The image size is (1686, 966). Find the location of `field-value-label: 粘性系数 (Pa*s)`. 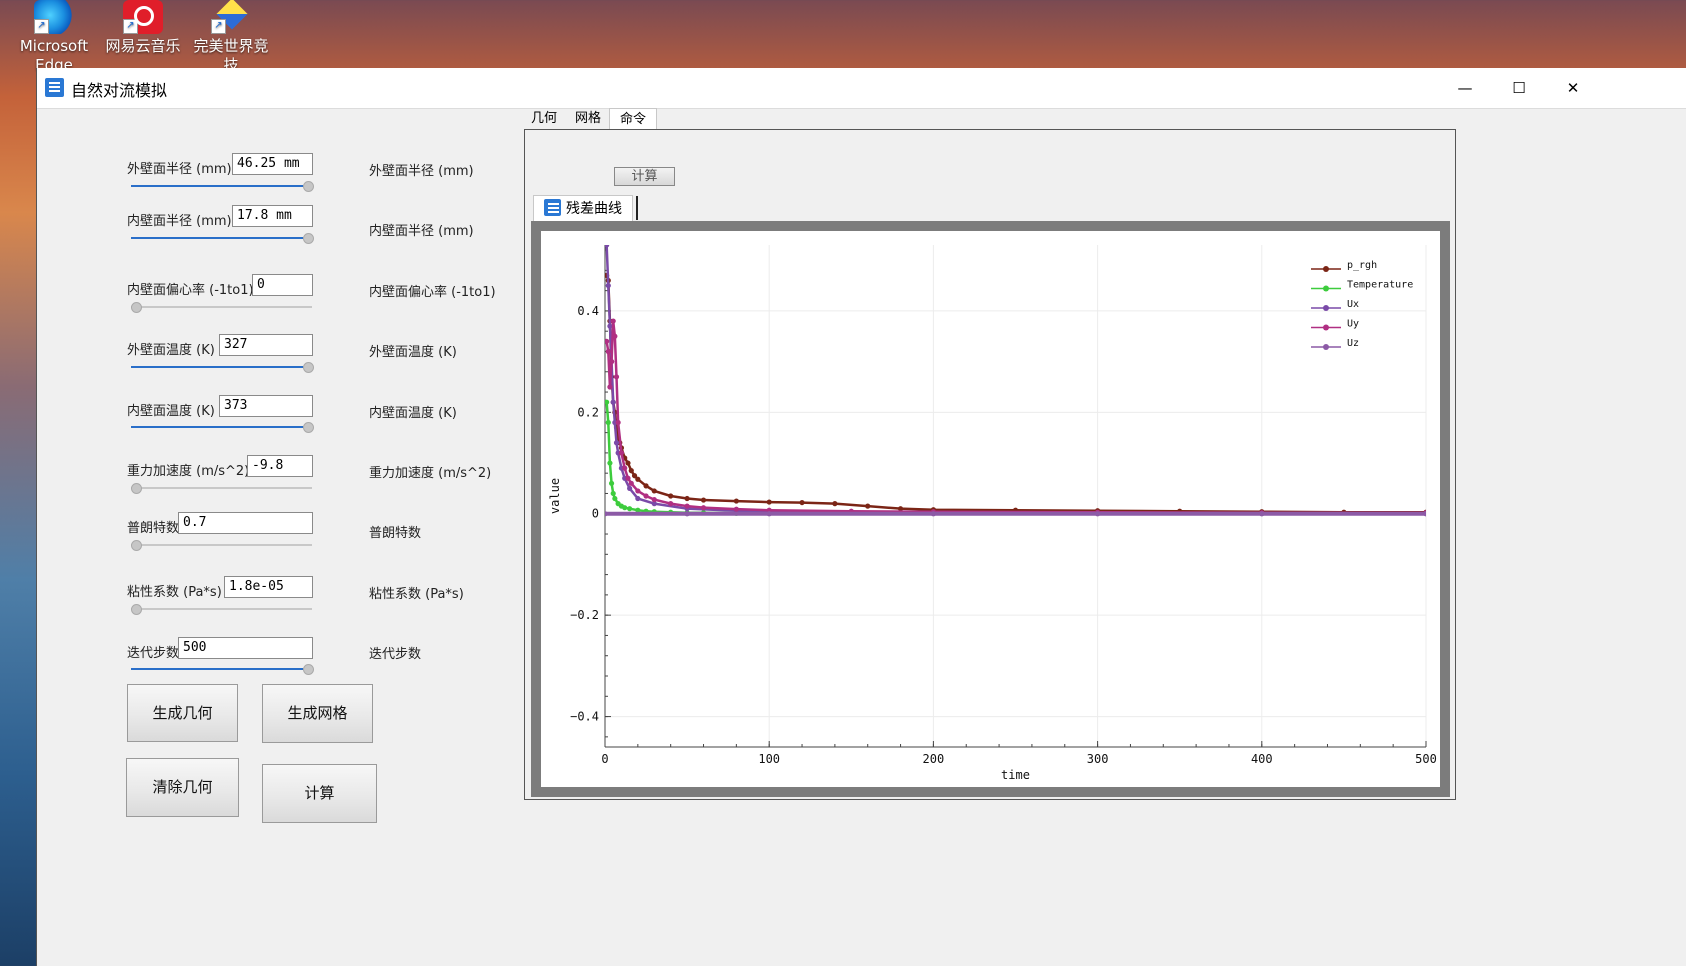

field-value-label: 粘性系数 (Pa*s) is located at coordinates (416, 594).